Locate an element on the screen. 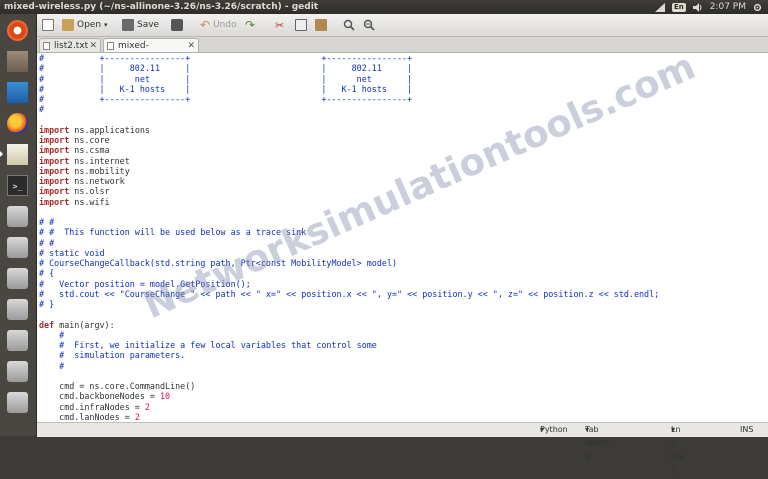 The height and width of the screenshot is (479, 768). scissors-icon: ✂ is located at coordinates (279, 25).